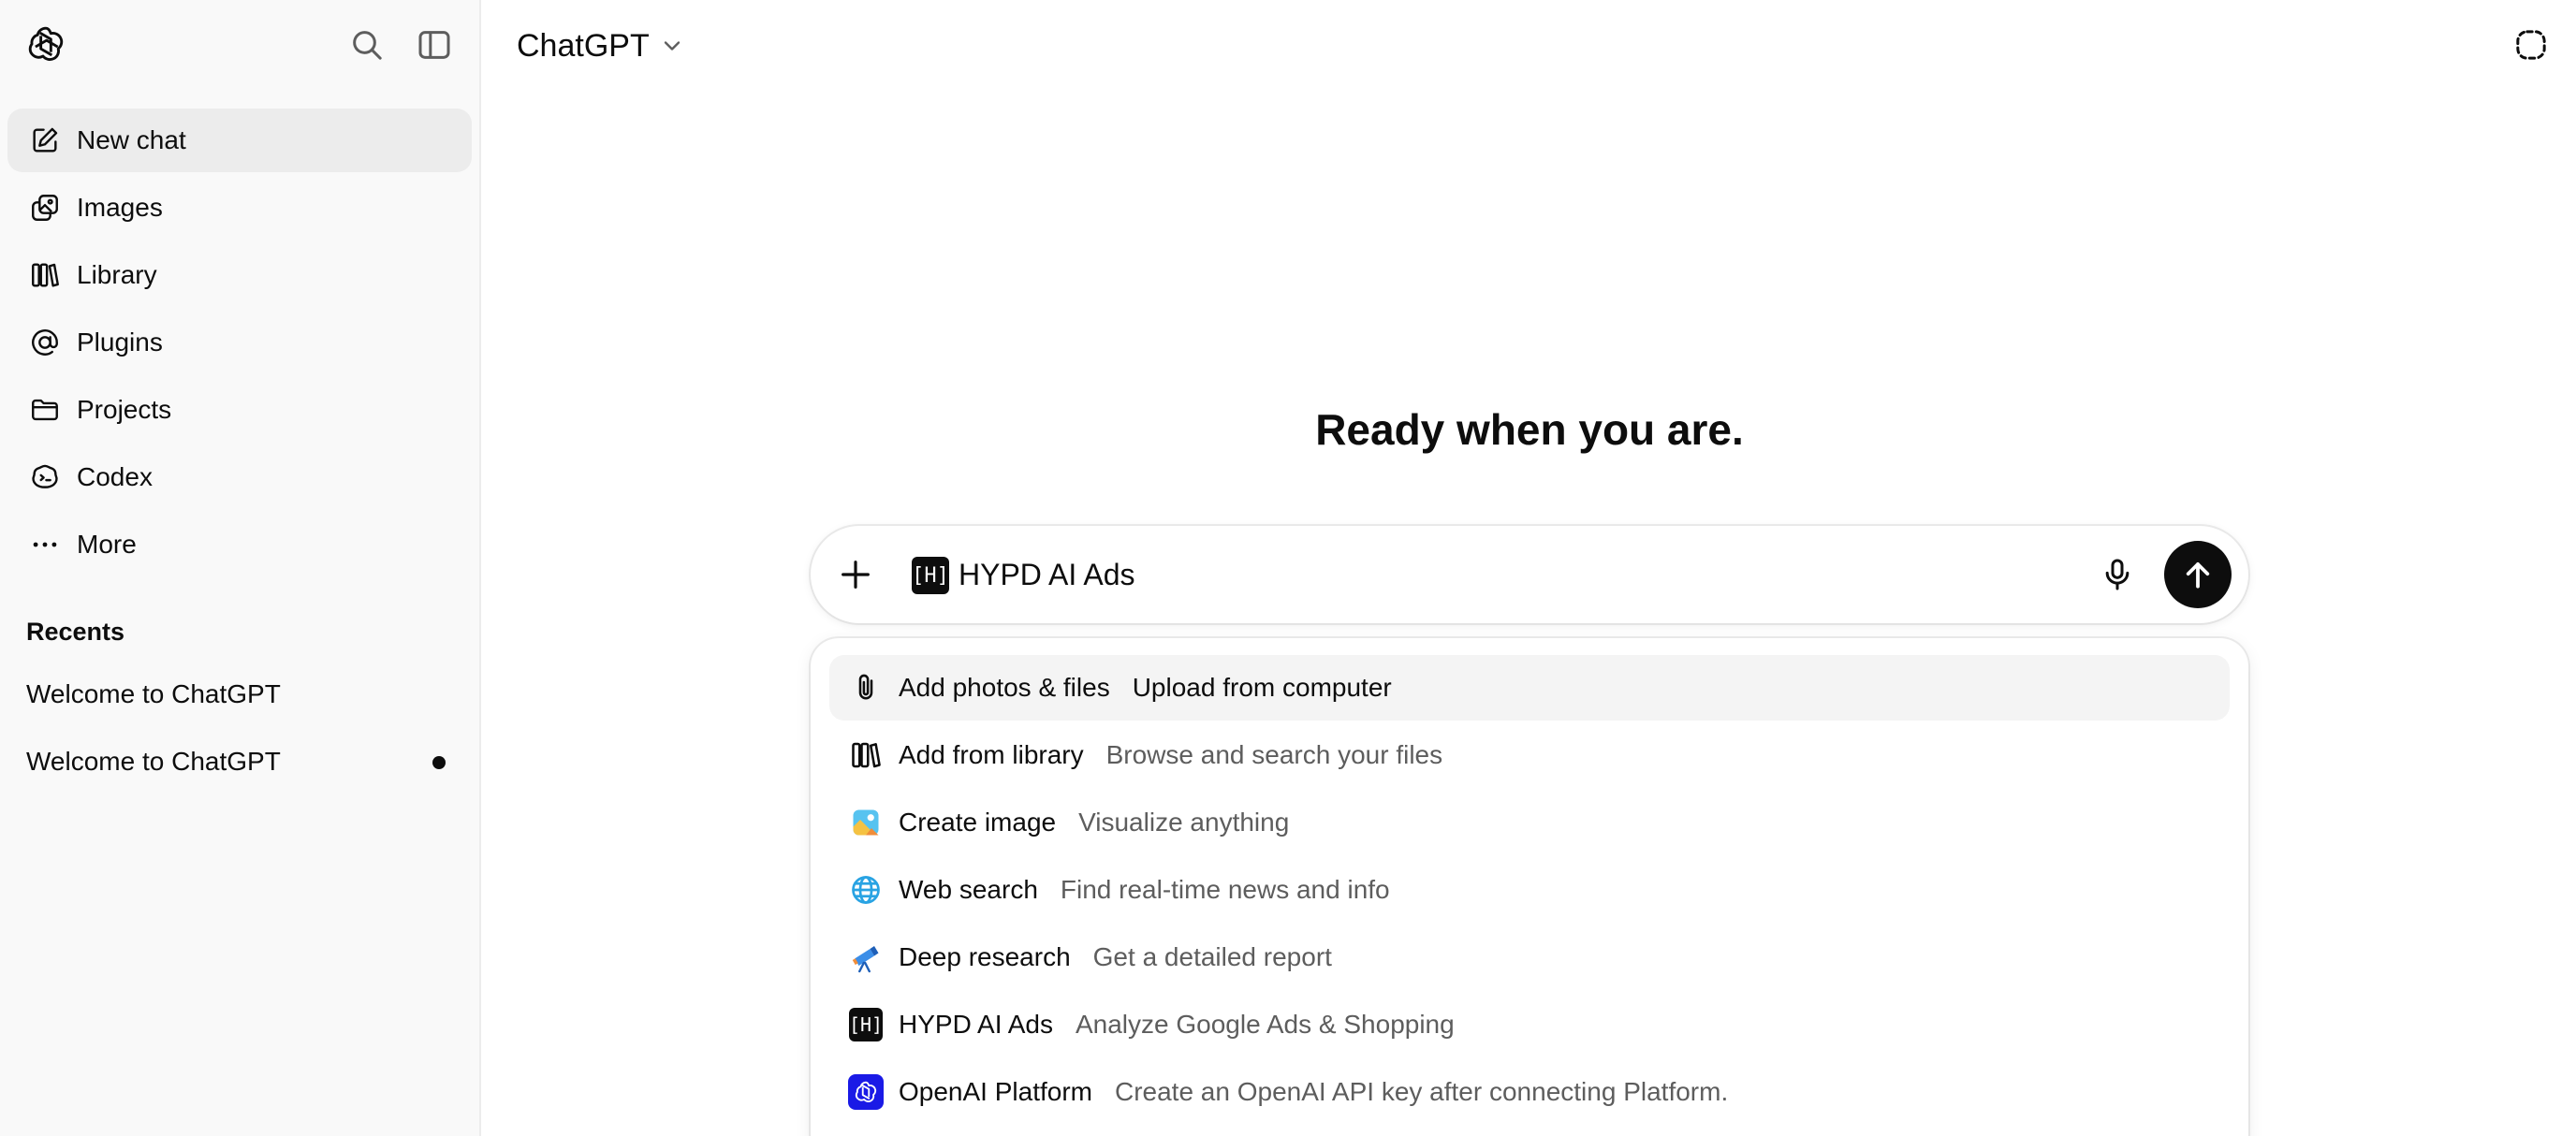 Image resolution: width=2576 pixels, height=1136 pixels. Describe the element at coordinates (976, 1024) in the screenshot. I see `menu-item-label: HYPD AI Ads` at that location.